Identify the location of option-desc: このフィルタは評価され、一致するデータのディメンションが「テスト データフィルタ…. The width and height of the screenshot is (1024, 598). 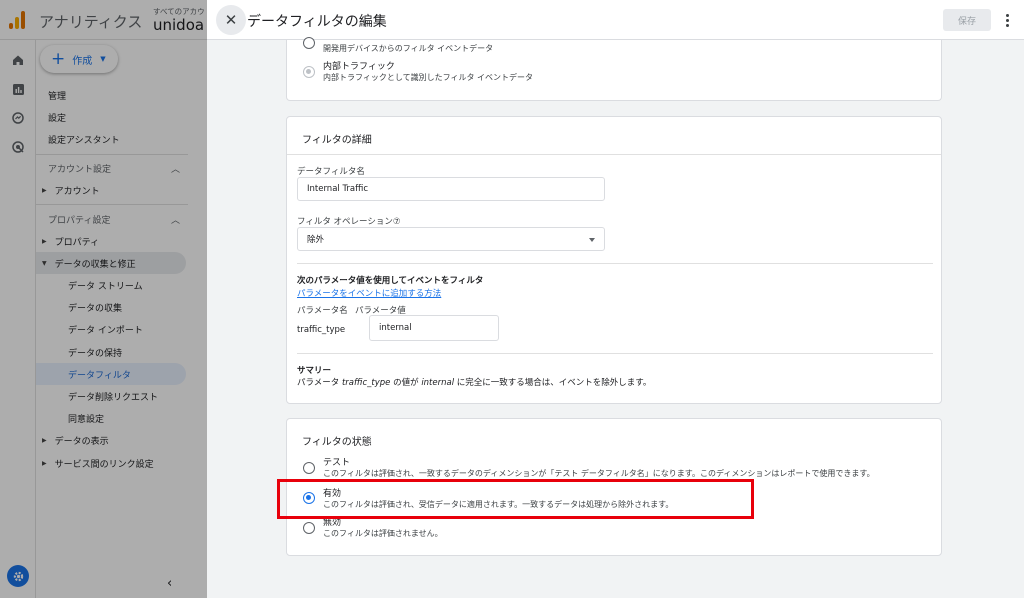
(599, 473).